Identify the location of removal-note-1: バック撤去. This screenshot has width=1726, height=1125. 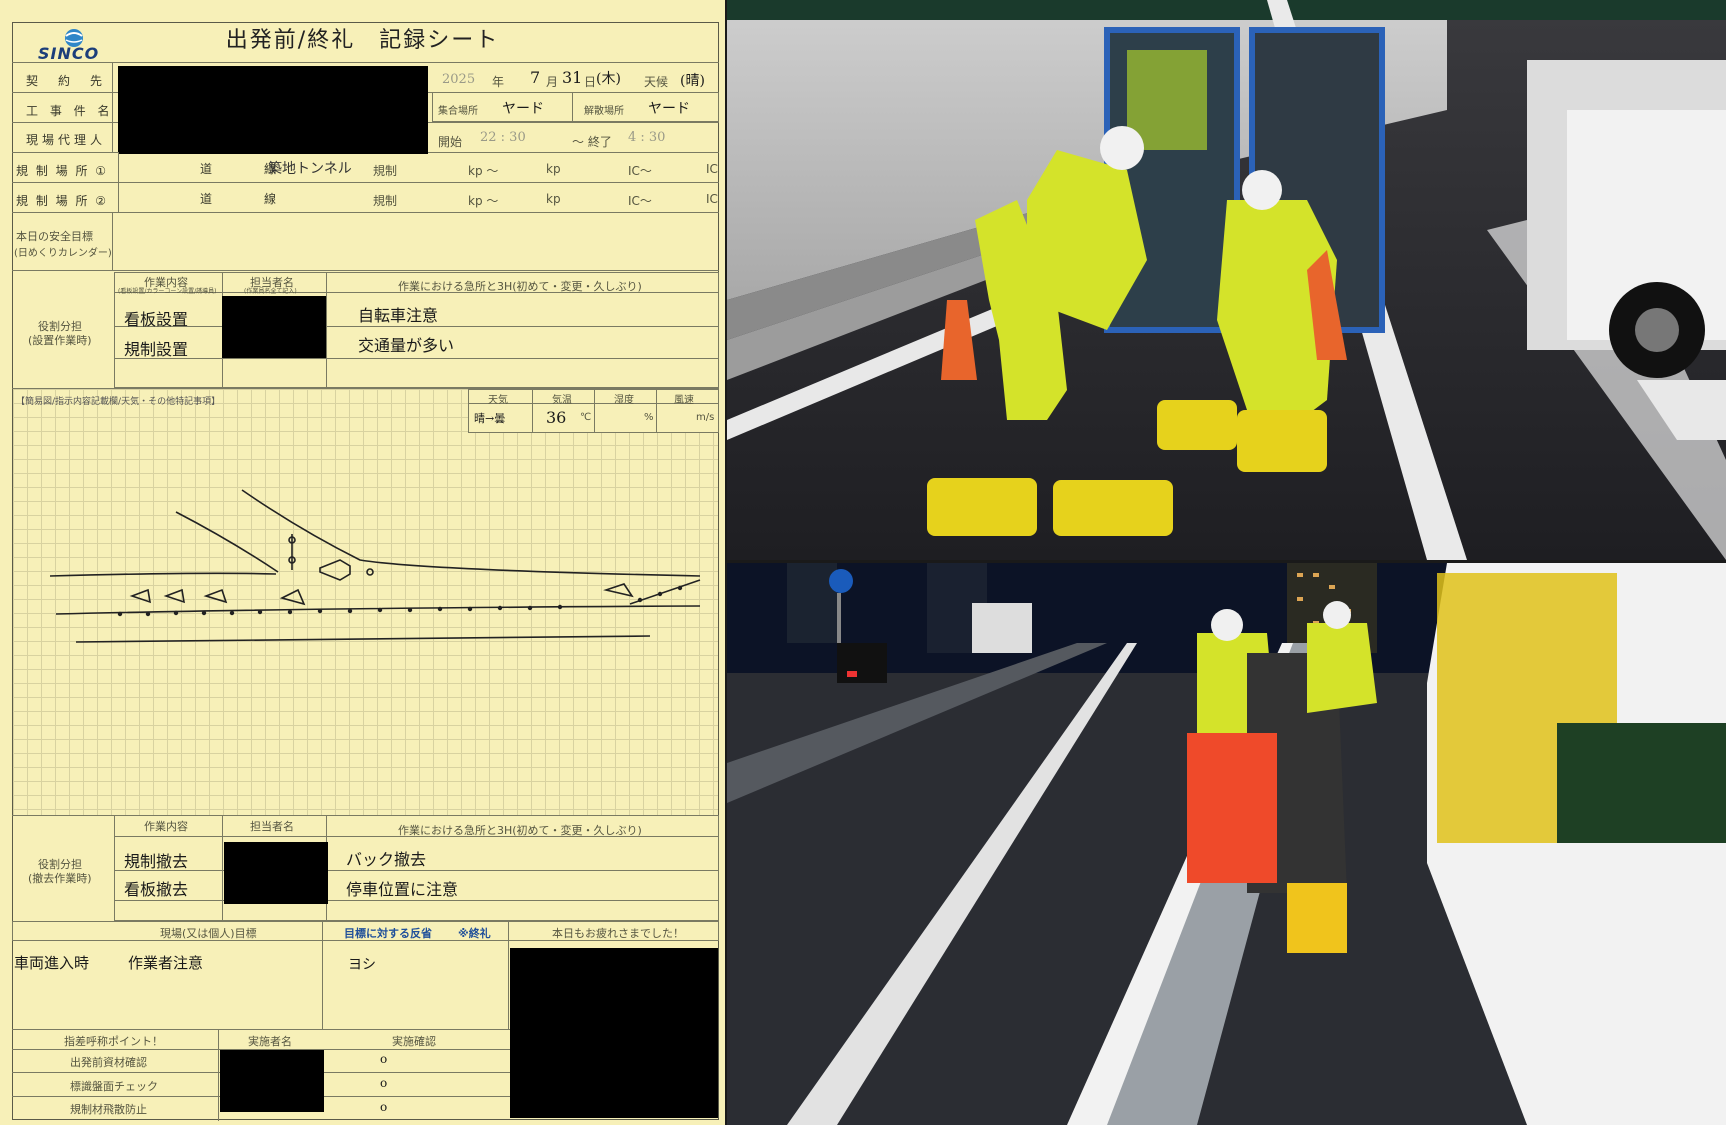
(386, 859).